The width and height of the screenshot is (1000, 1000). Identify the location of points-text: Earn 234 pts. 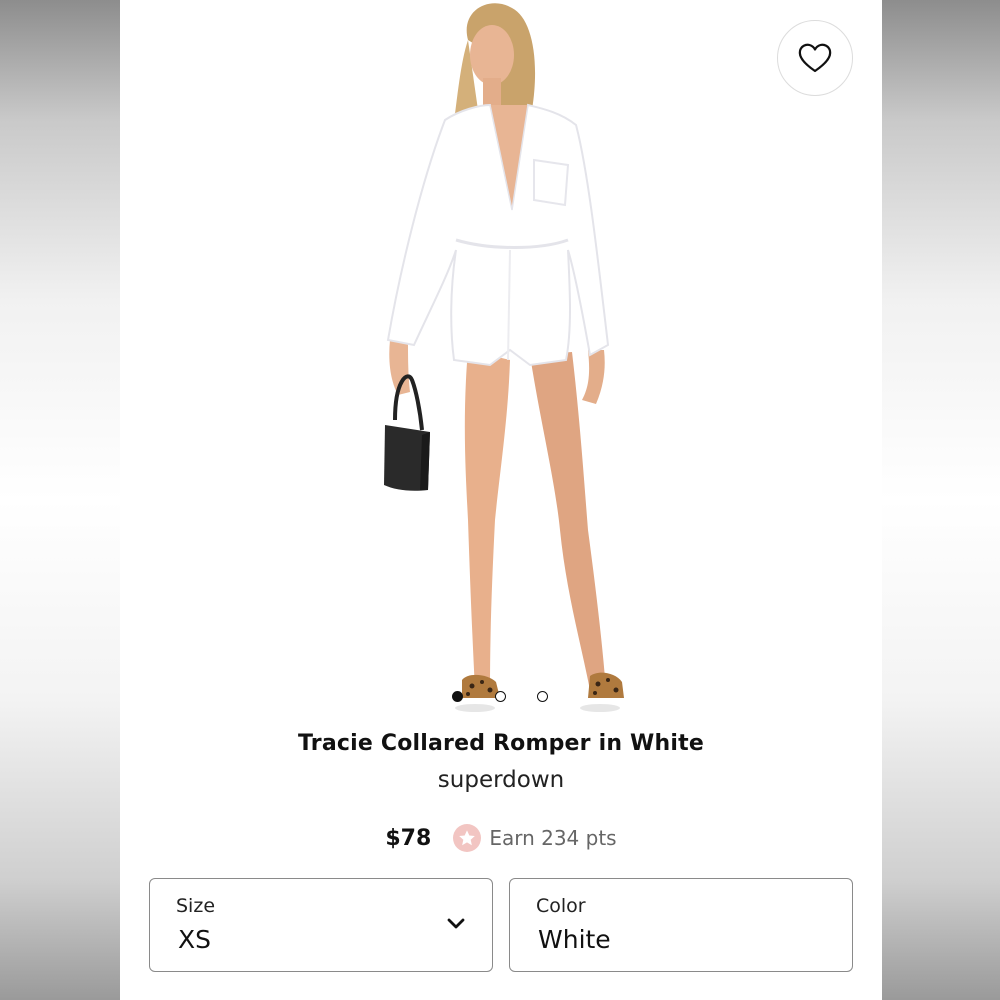
(553, 838).